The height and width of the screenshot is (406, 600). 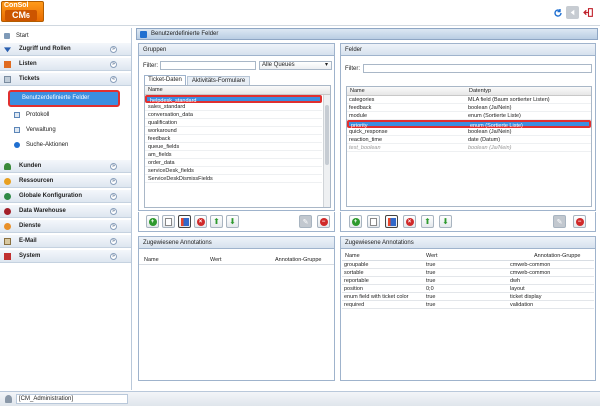 I want to click on edit-list-field-button, so click(x=391, y=221).